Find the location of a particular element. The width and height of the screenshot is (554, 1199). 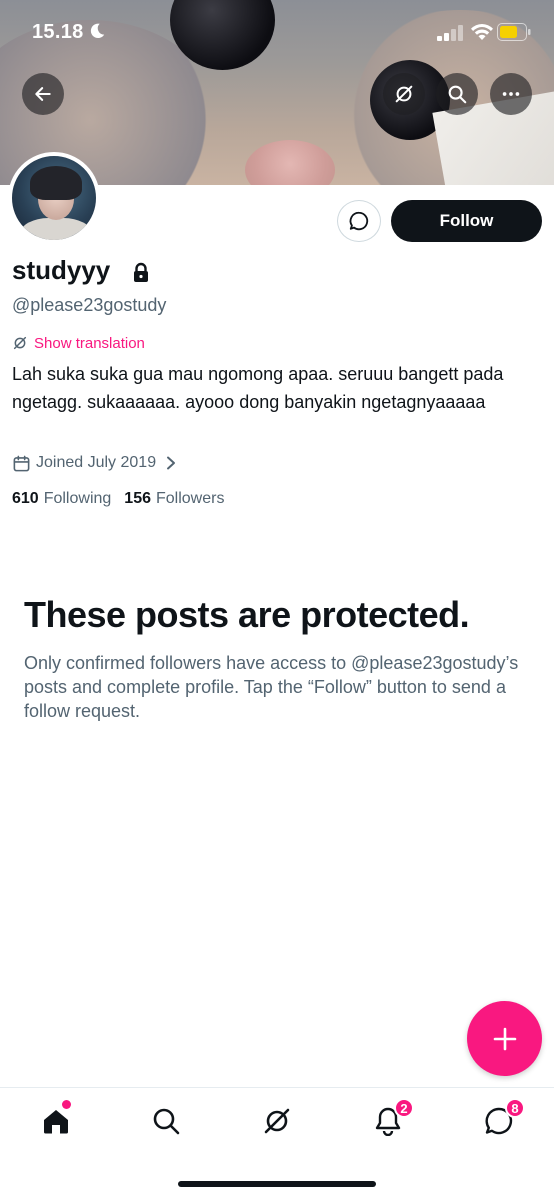

home-icon is located at coordinates (56, 1121).